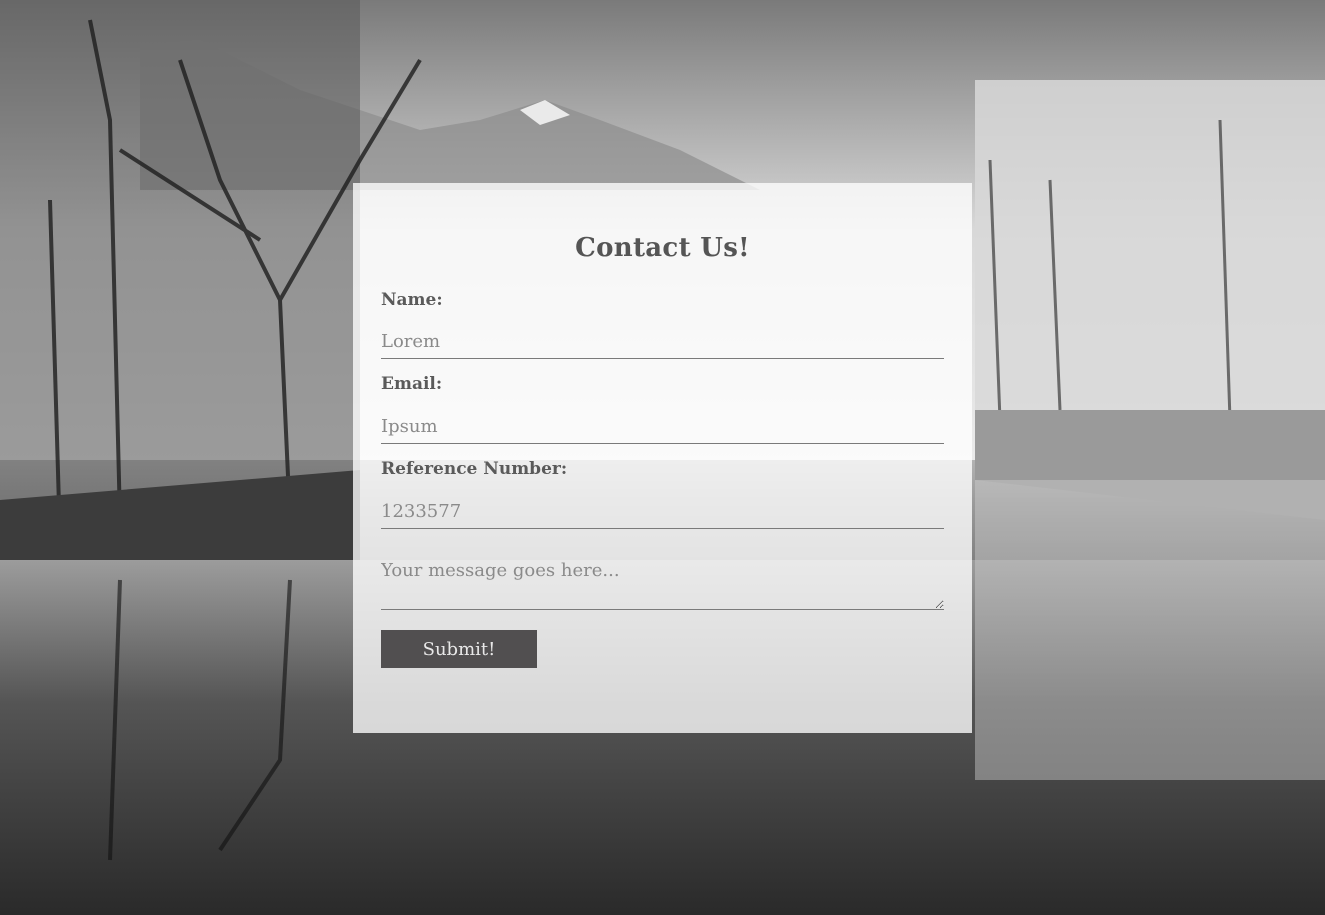 Image resolution: width=1325 pixels, height=915 pixels. I want to click on email-label: Email:, so click(412, 384).